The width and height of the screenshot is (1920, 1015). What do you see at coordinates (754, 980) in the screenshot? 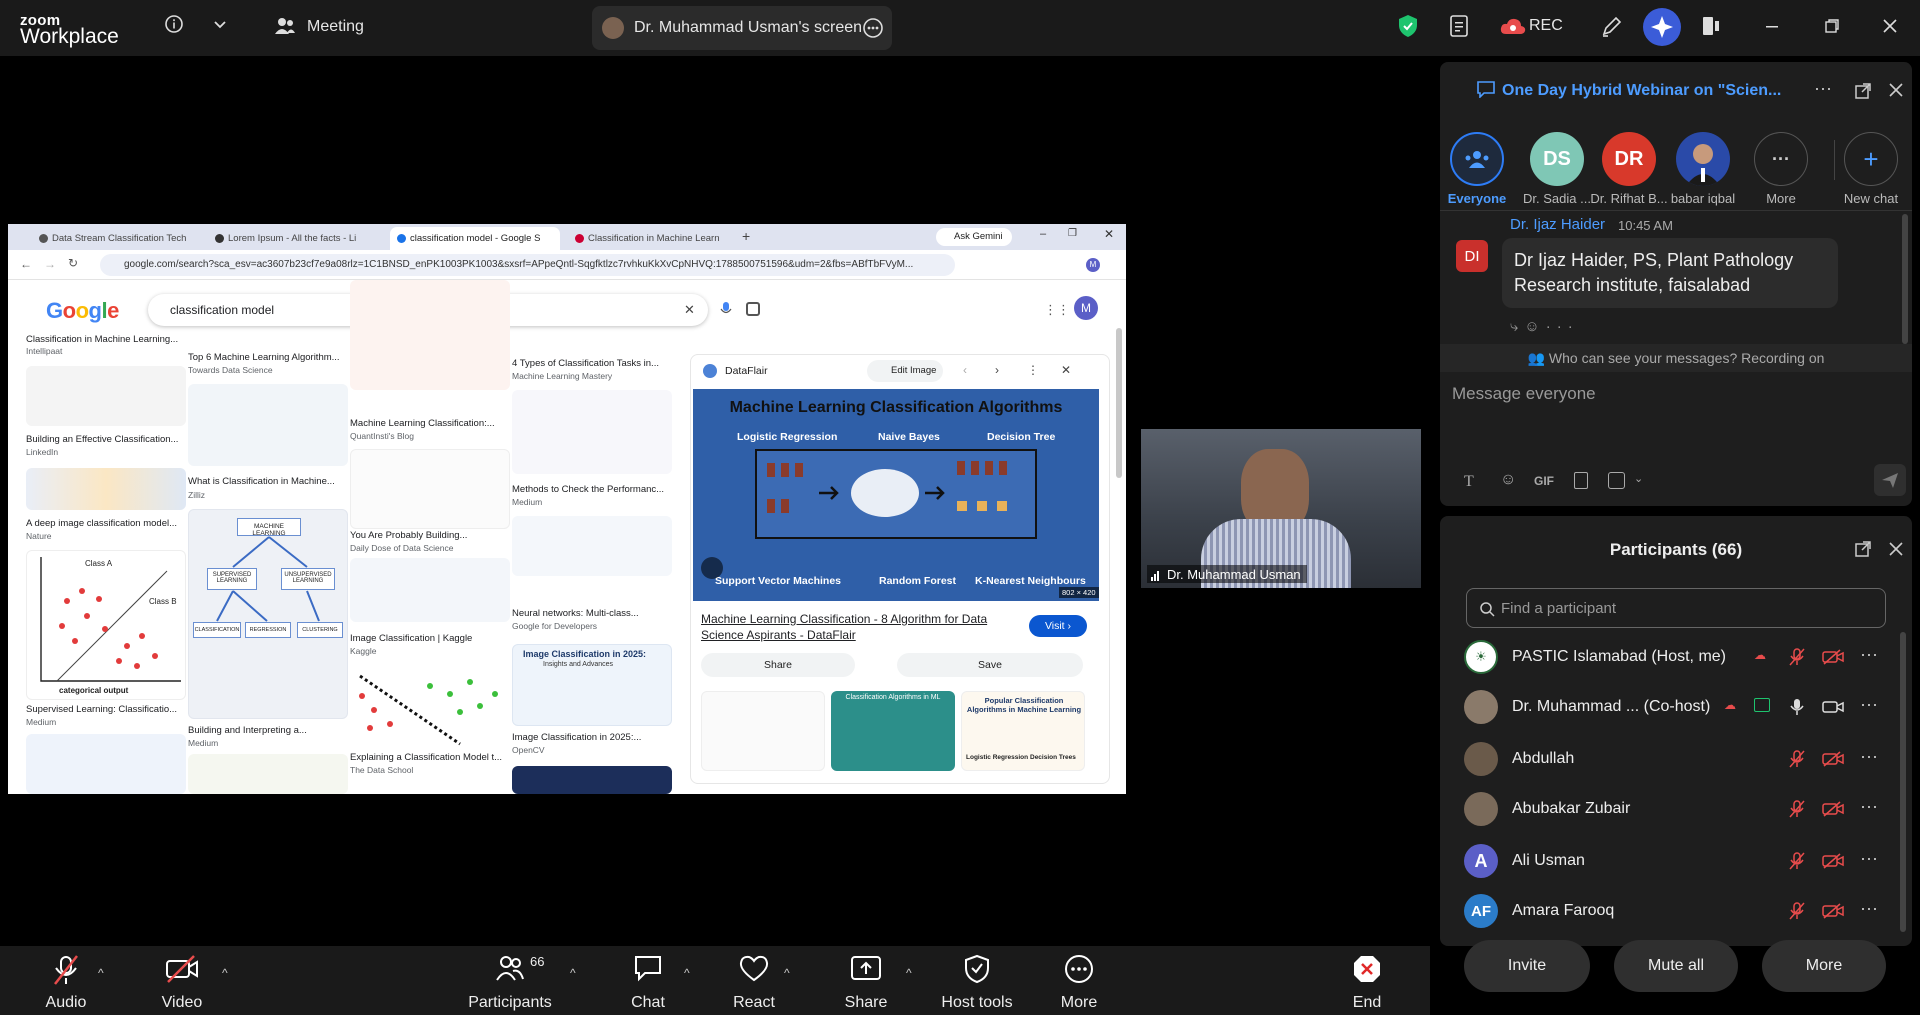
I see `react-button: React` at bounding box center [754, 980].